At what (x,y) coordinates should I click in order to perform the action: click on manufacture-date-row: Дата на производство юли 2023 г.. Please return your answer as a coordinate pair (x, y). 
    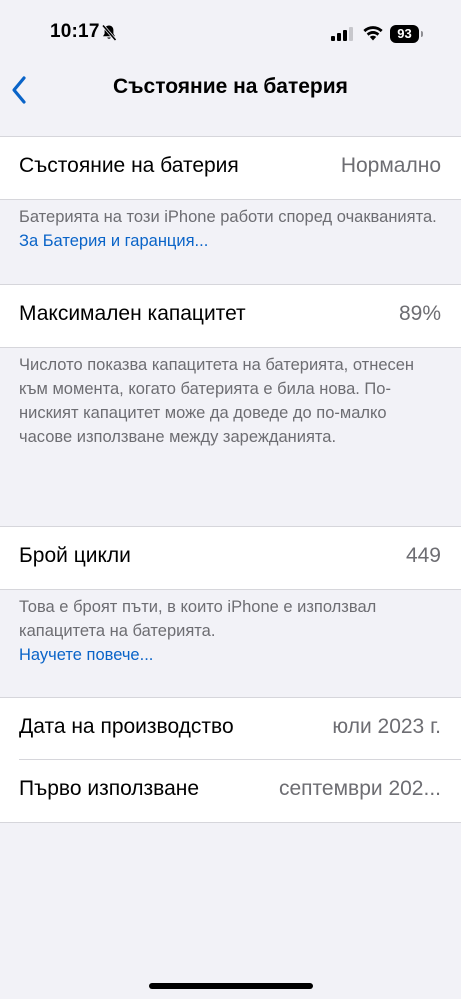
    Looking at the image, I should click on (230, 729).